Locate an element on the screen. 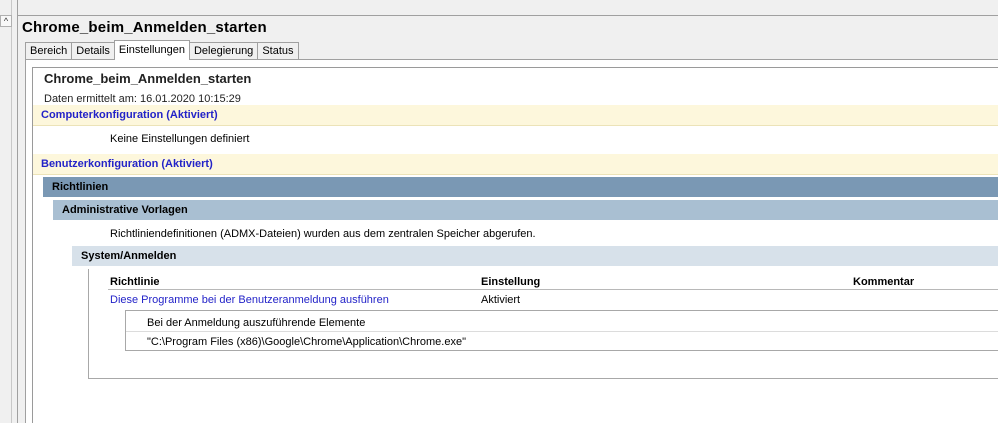 This screenshot has width=998, height=423. tab-bereich: Bereich is located at coordinates (49, 51).